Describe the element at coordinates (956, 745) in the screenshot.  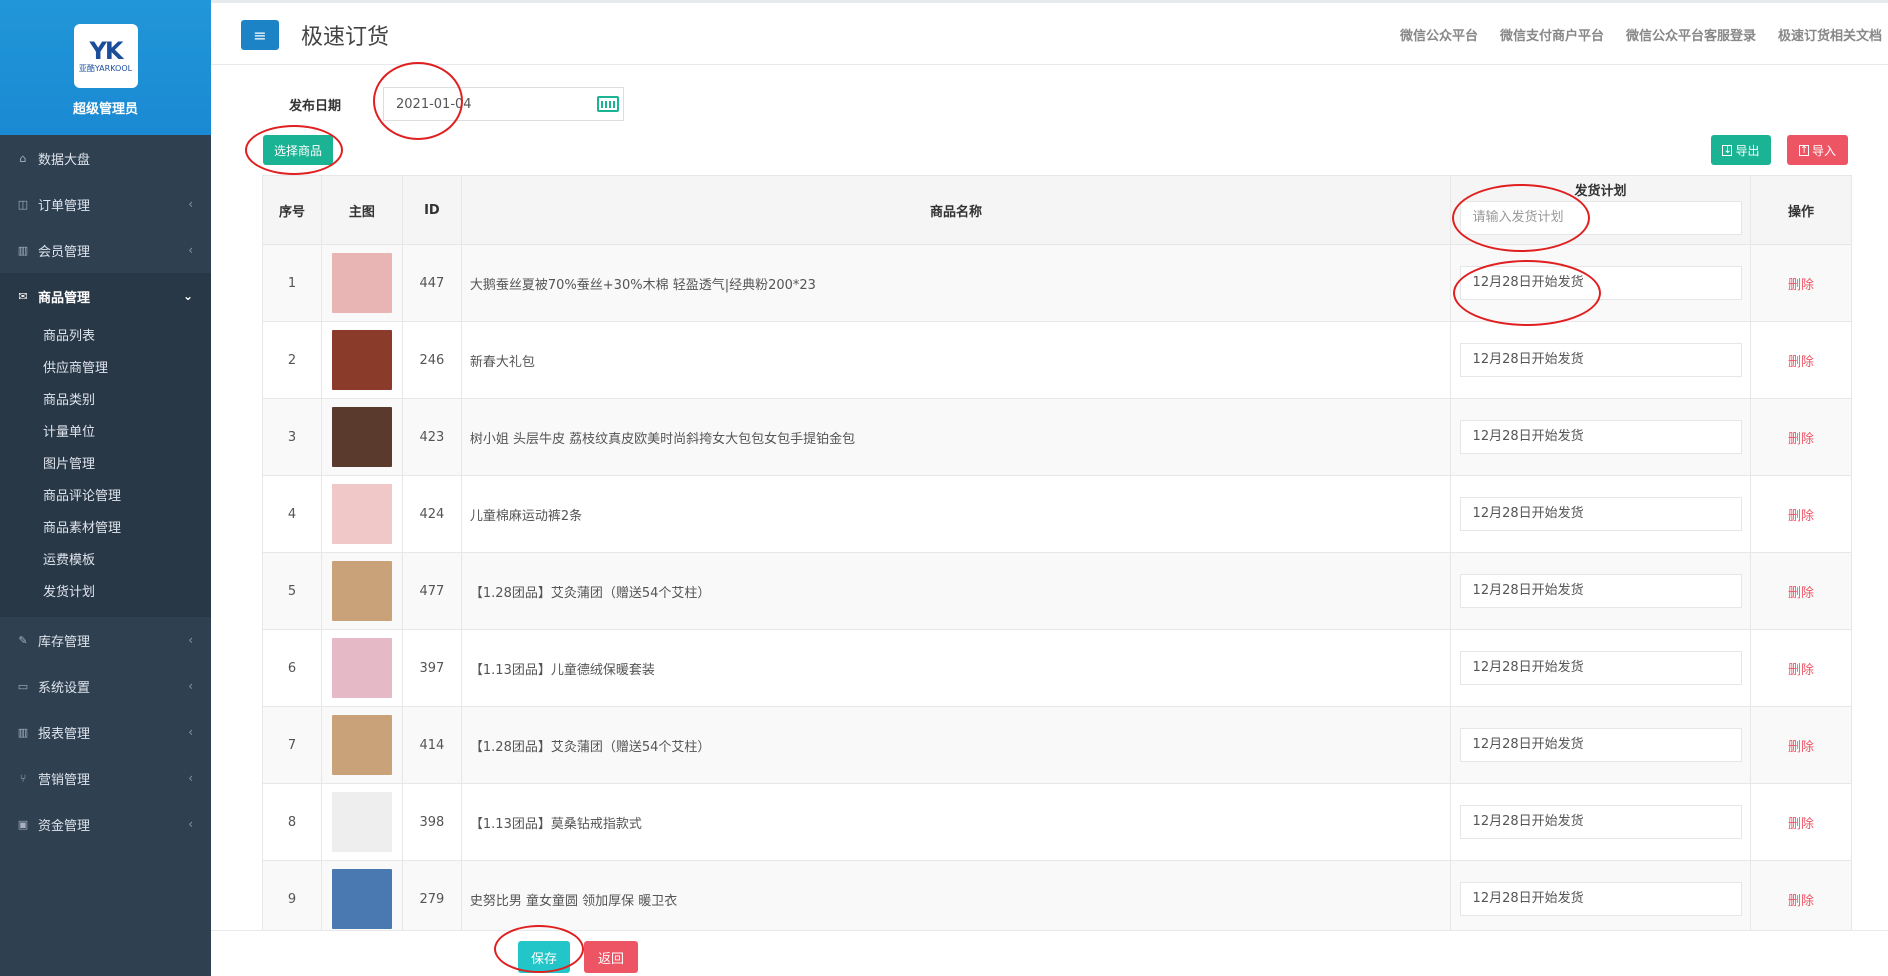
I see `row-name: 【1.28团品】艾灸蒲团（赠送54个艾柱）` at that location.